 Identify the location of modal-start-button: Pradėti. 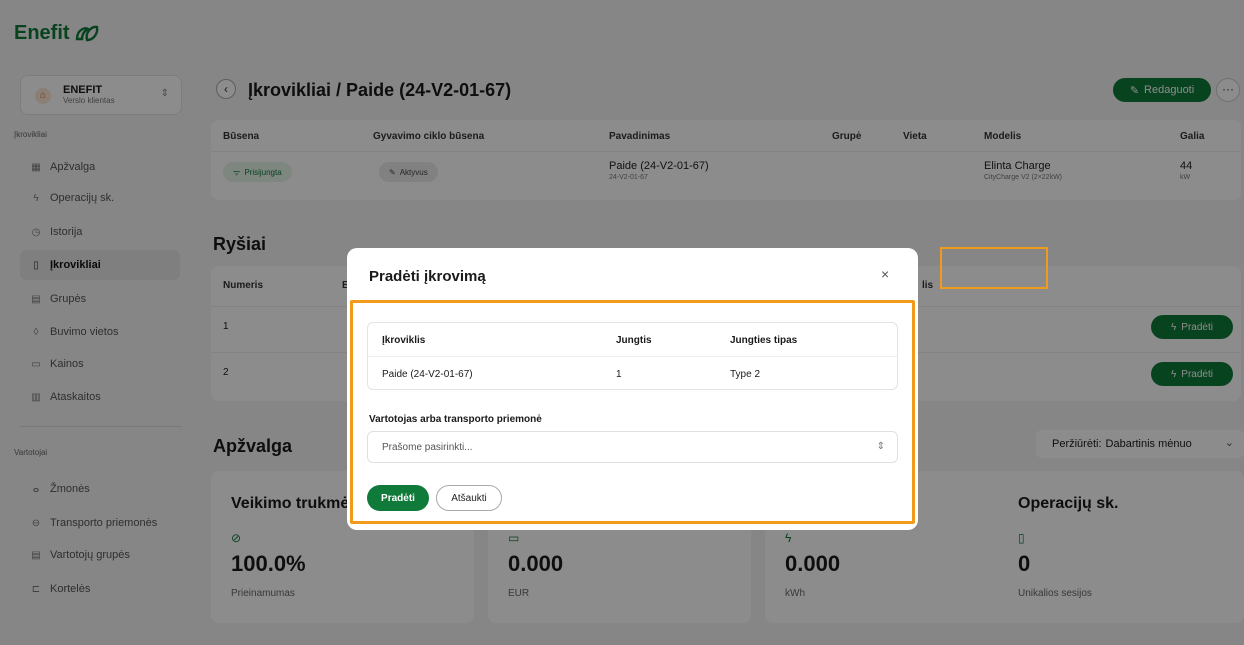
(398, 498).